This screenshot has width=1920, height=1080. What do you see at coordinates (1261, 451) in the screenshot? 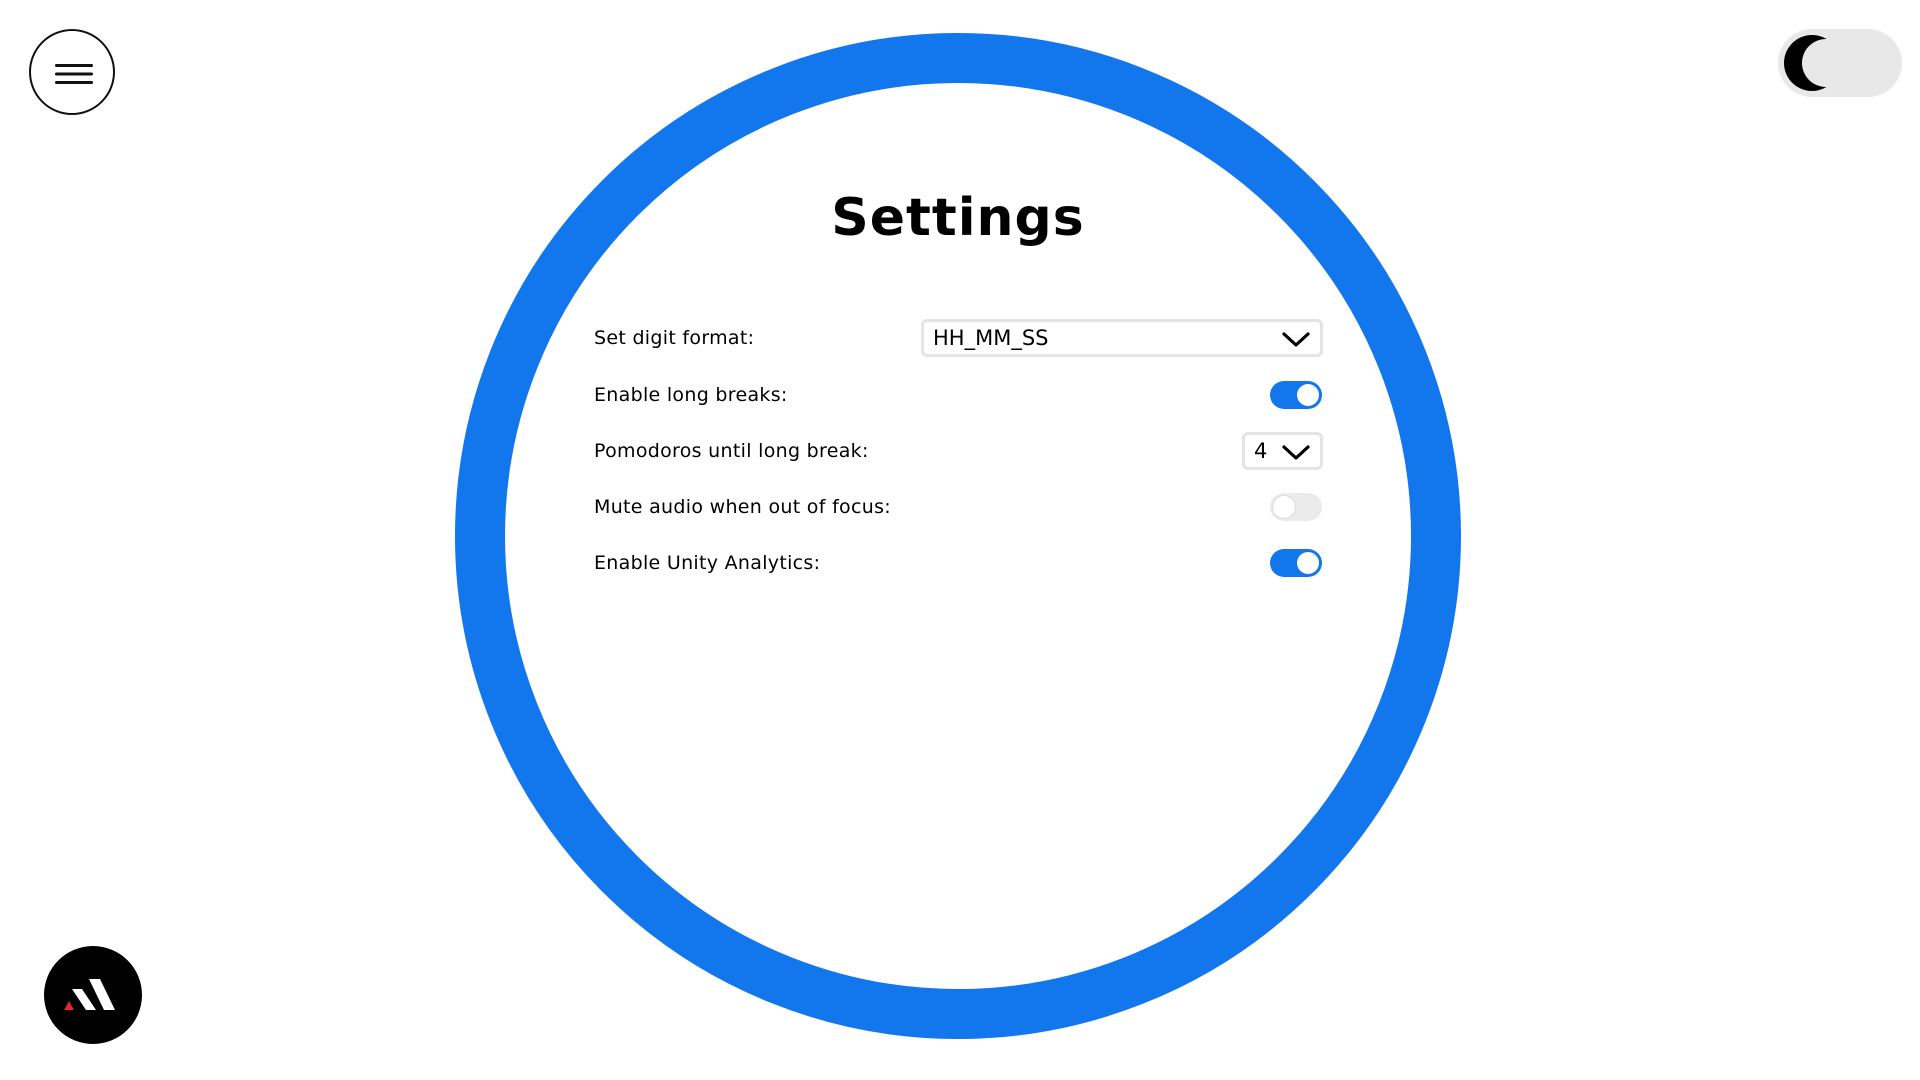
I see `pomodoros-until-long-break-value: 4` at bounding box center [1261, 451].